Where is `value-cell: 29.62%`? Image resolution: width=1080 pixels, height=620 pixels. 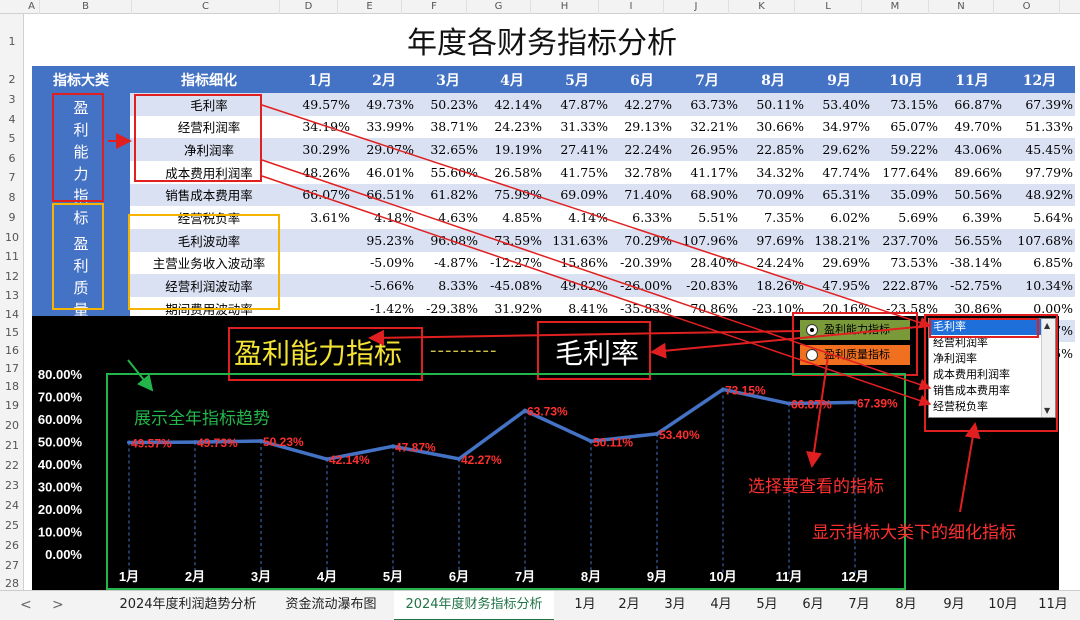 value-cell: 29.62% is located at coordinates (839, 149).